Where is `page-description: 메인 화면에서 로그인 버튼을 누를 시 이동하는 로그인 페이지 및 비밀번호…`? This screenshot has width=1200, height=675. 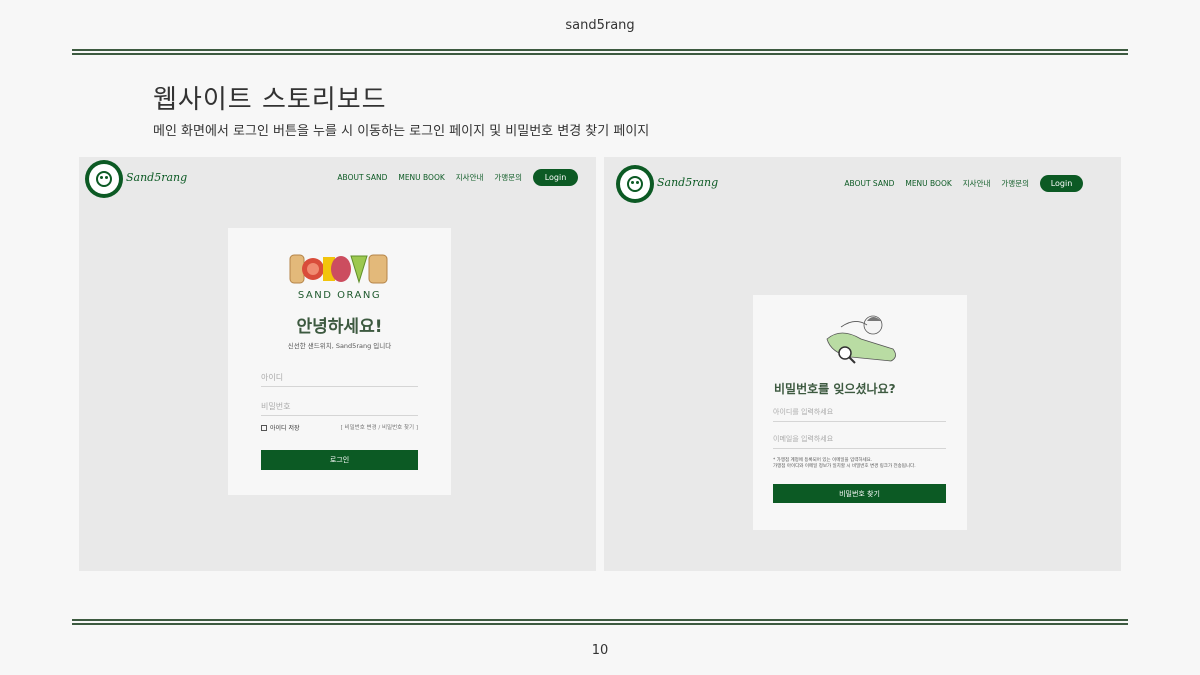 page-description: 메인 화면에서 로그인 버튼을 누를 시 이동하는 로그인 페이지 및 비밀번호… is located at coordinates (401, 131).